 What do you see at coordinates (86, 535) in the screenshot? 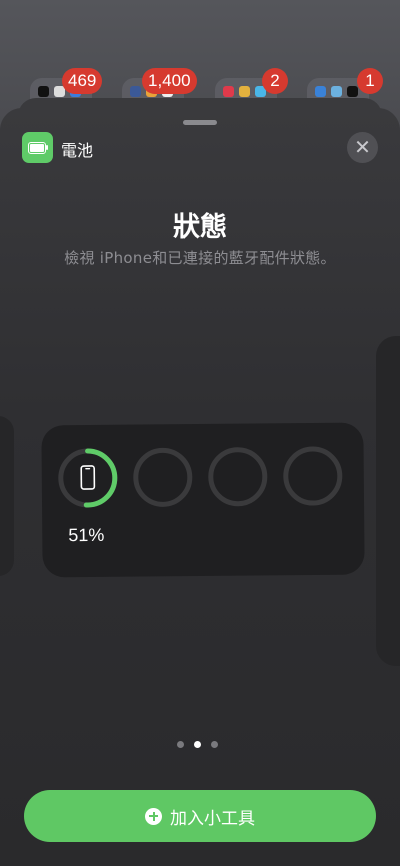
I see `battery-percentage: 51%` at bounding box center [86, 535].